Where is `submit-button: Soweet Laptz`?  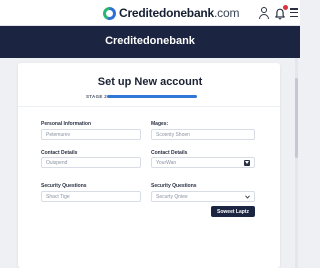
submit-button: Soweet Laptz is located at coordinates (233, 211).